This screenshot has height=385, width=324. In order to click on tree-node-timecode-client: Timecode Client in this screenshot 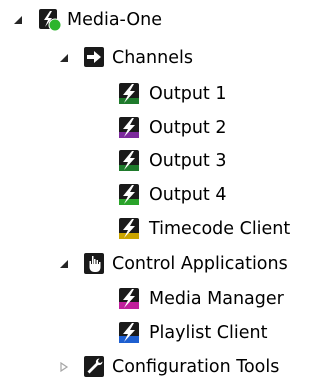, I will do `click(162, 229)`.